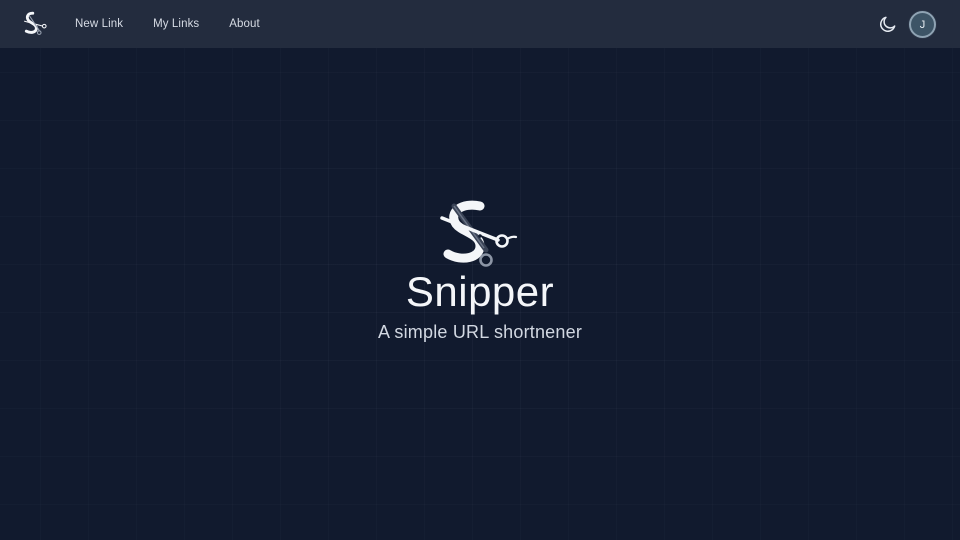  Describe the element at coordinates (480, 24) in the screenshot. I see `top-navbar: New Link My Links About J` at that location.